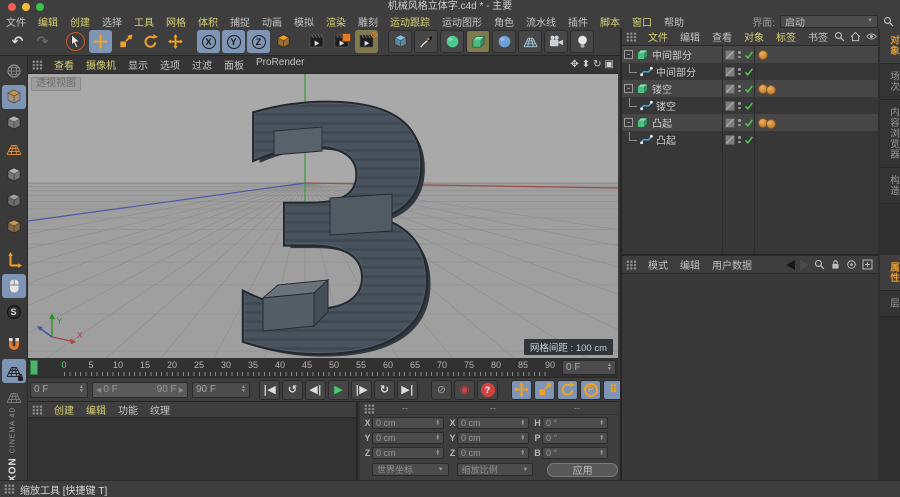  What do you see at coordinates (128, 409) in the screenshot?
I see `menu-item: 功能` at bounding box center [128, 409].